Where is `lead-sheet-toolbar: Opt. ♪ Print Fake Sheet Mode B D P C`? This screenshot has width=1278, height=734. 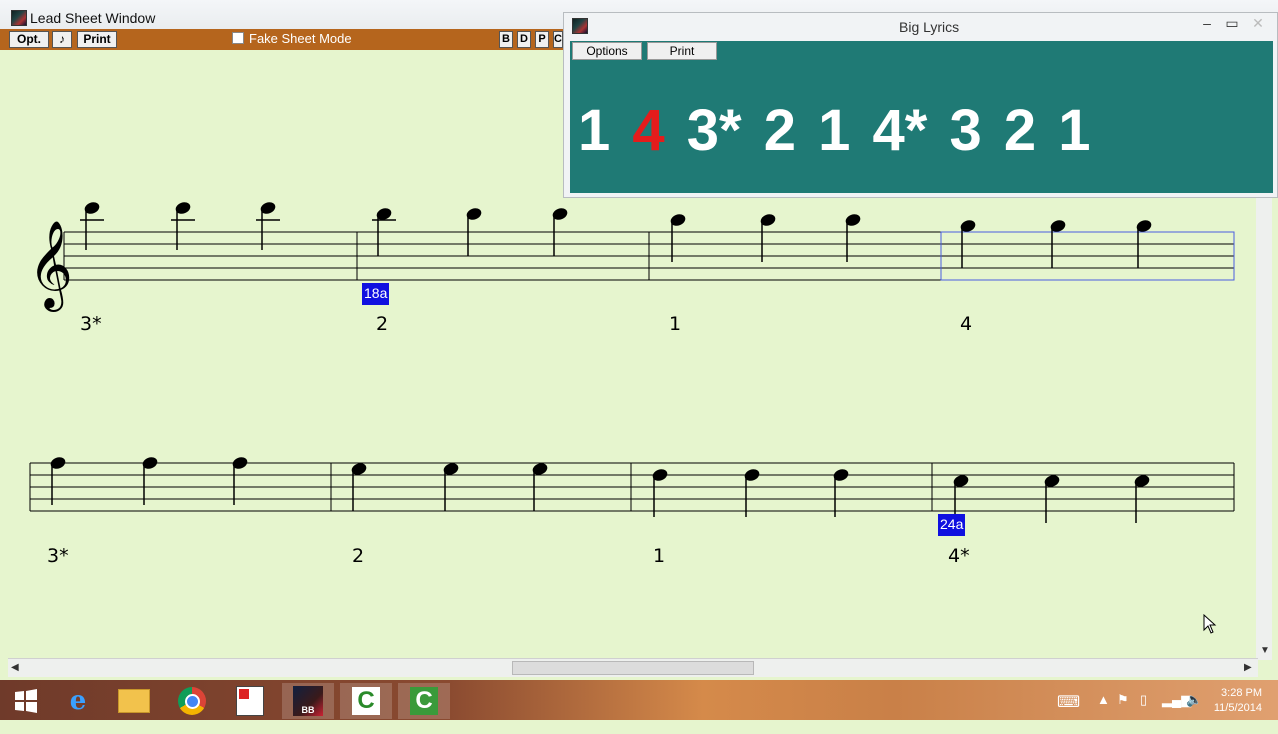 lead-sheet-toolbar: Opt. ♪ Print Fake Sheet Mode B D P C is located at coordinates (283, 39).